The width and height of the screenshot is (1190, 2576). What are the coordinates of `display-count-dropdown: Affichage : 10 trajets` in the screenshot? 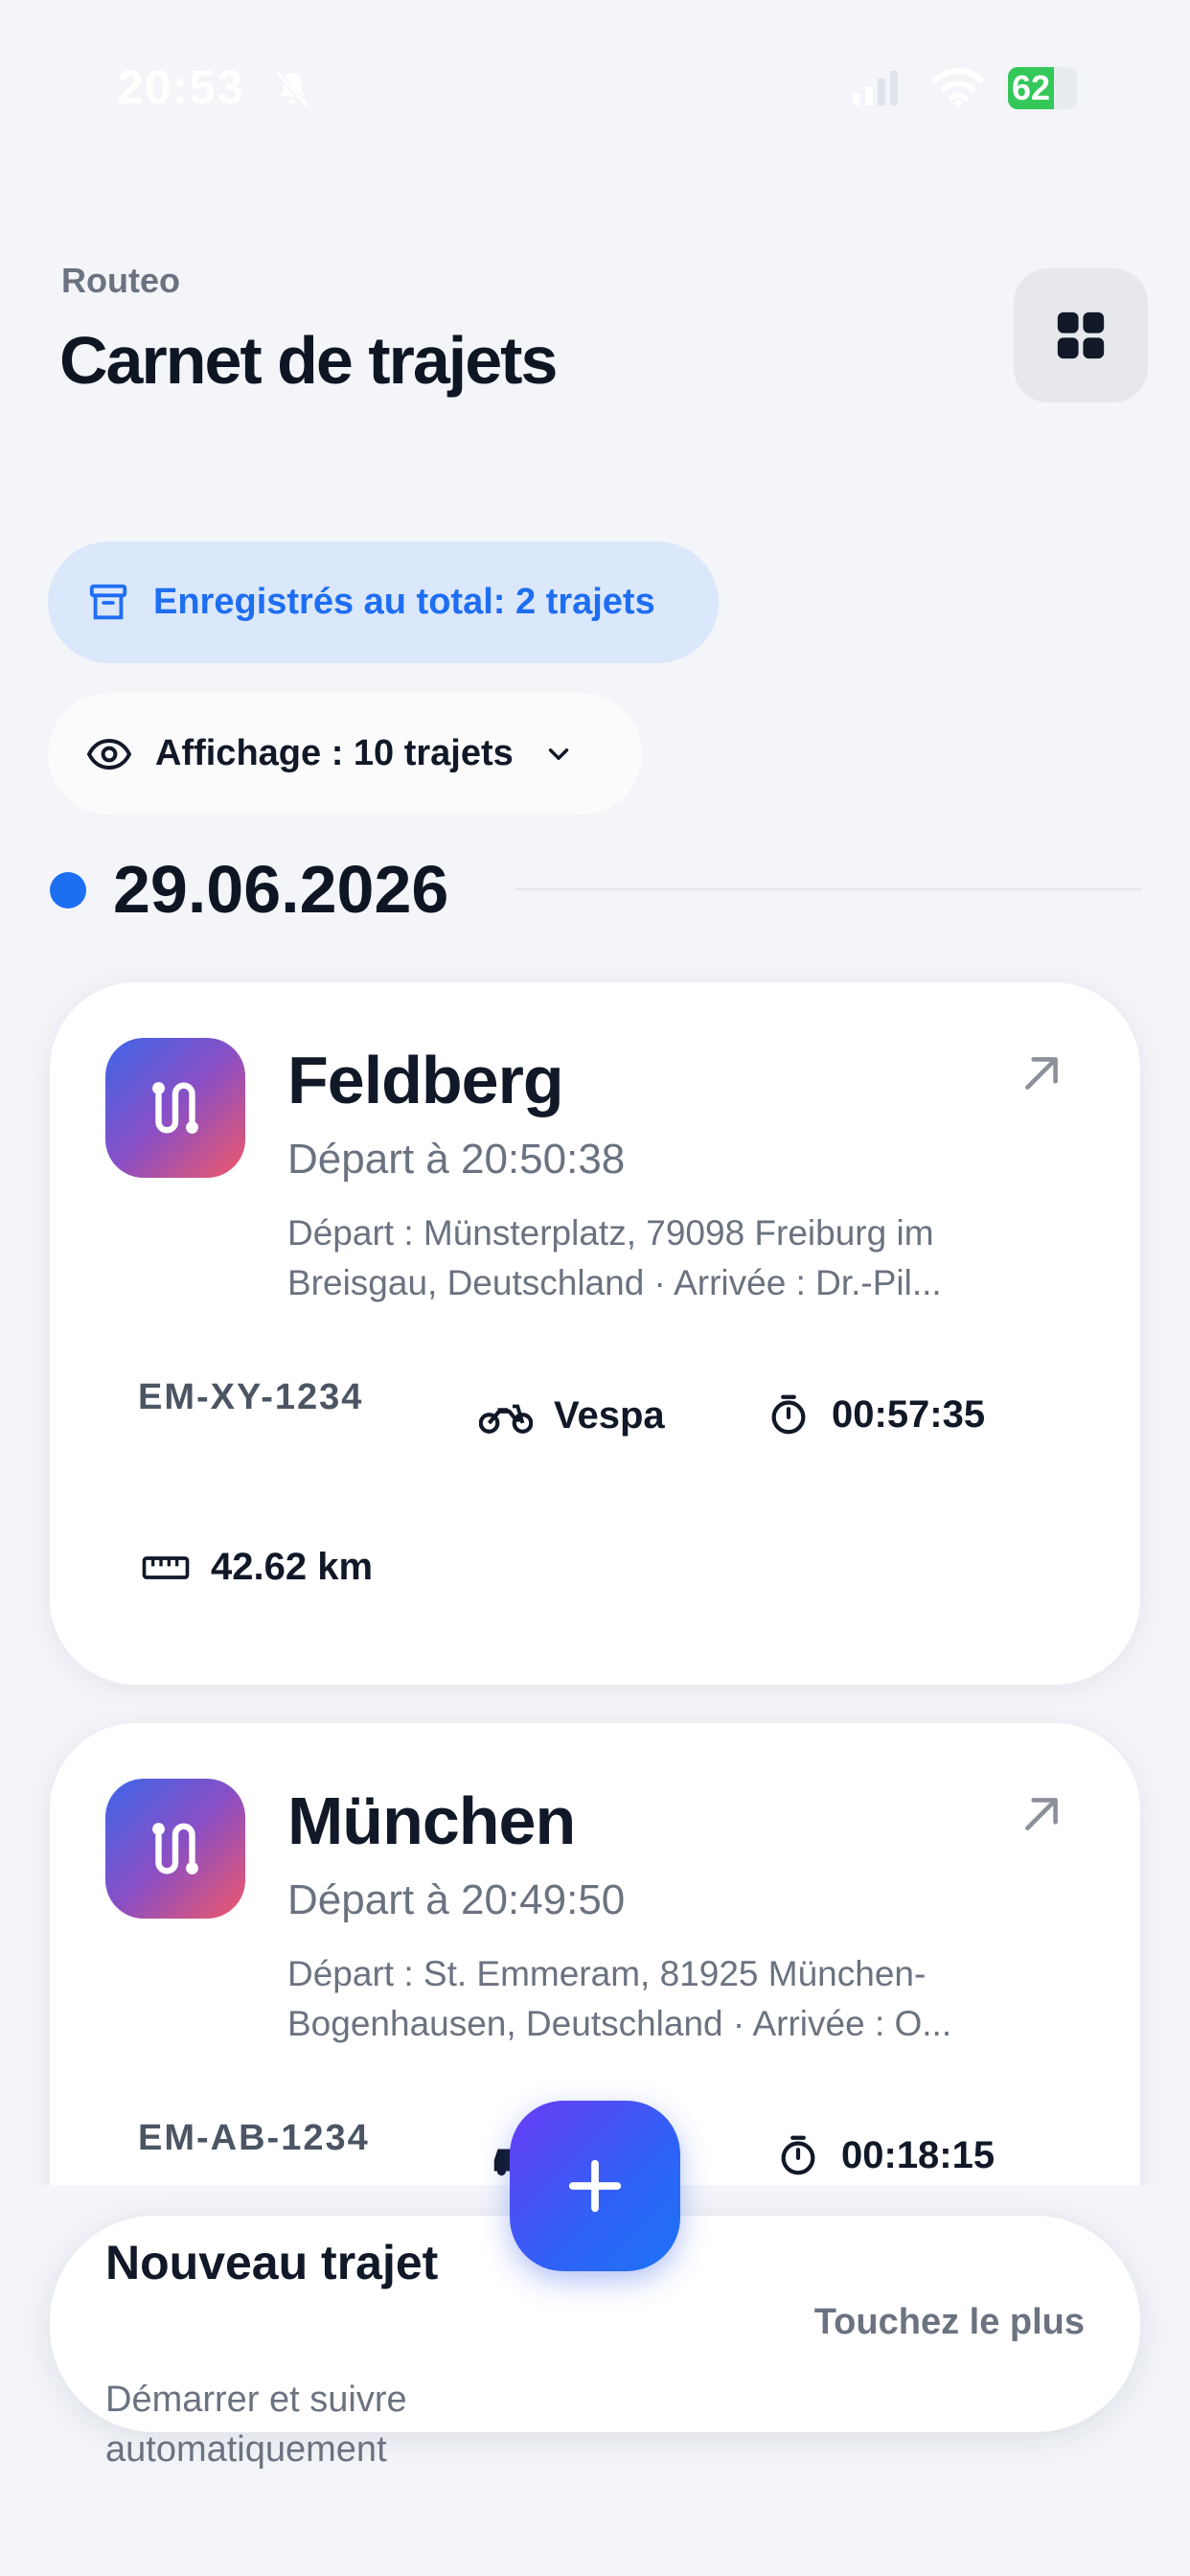 It's located at (345, 754).